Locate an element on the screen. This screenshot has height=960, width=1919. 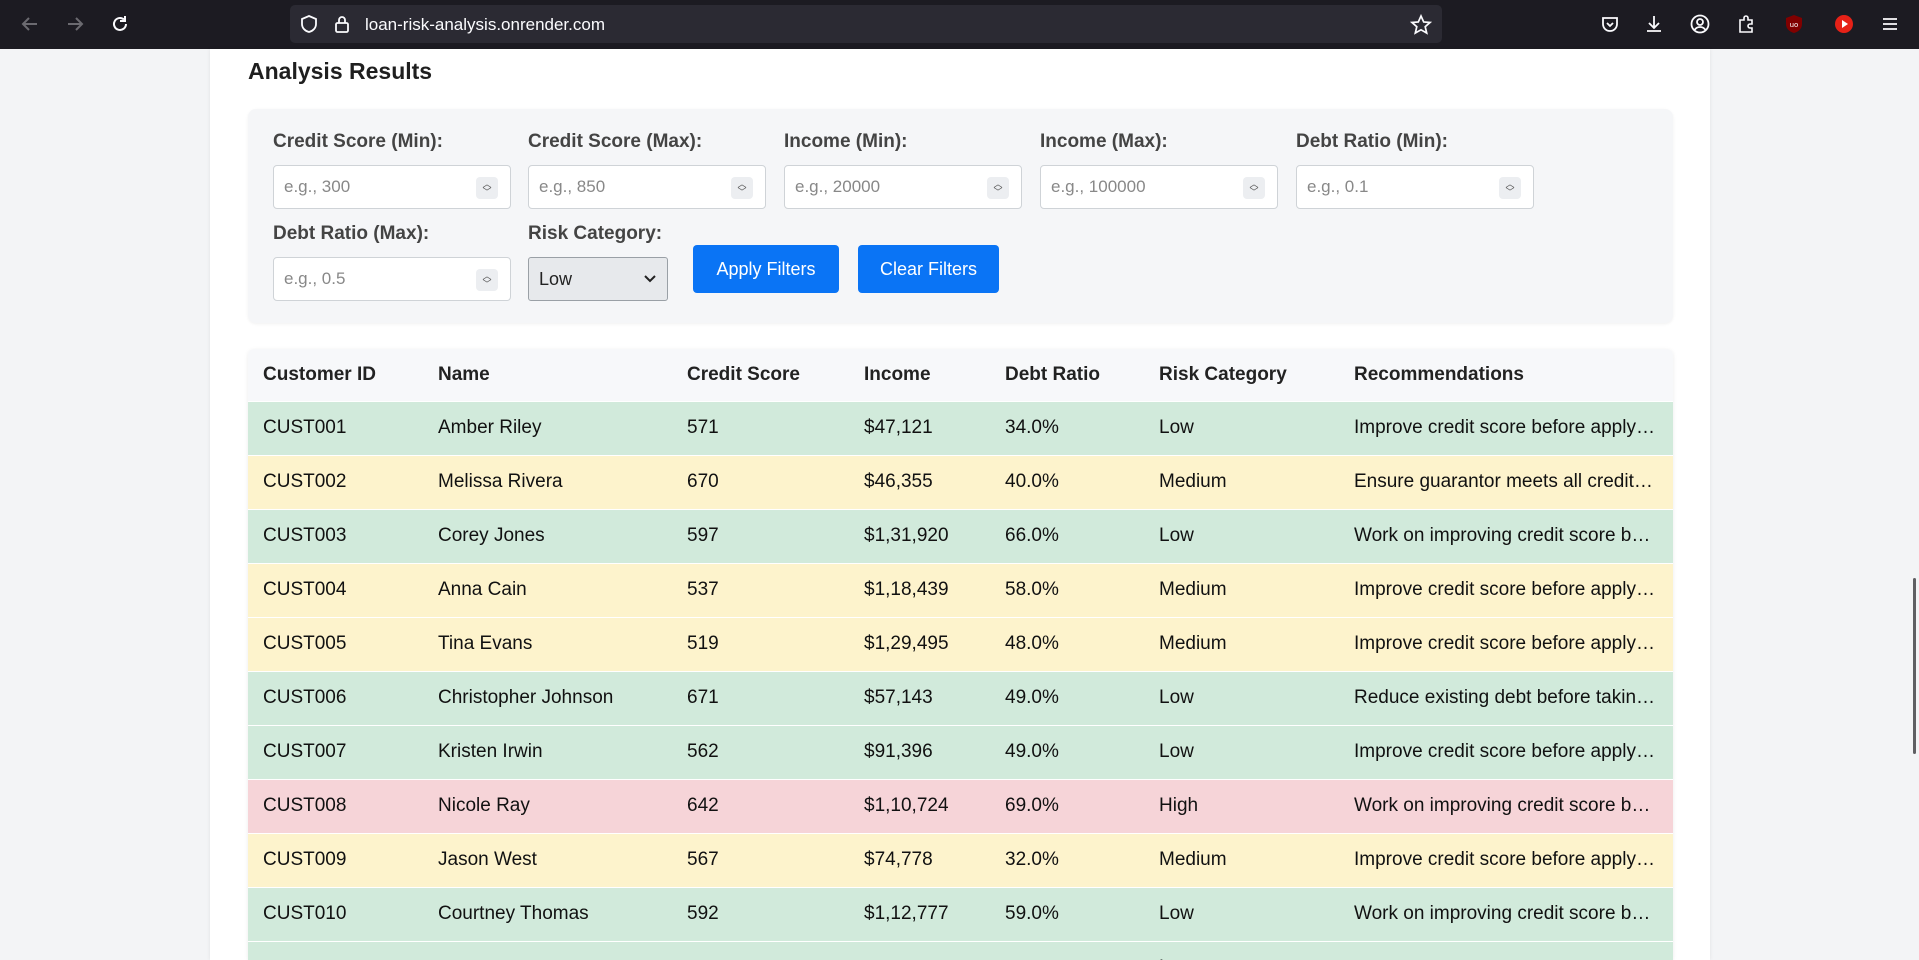
shield-icon is located at coordinates (309, 24).